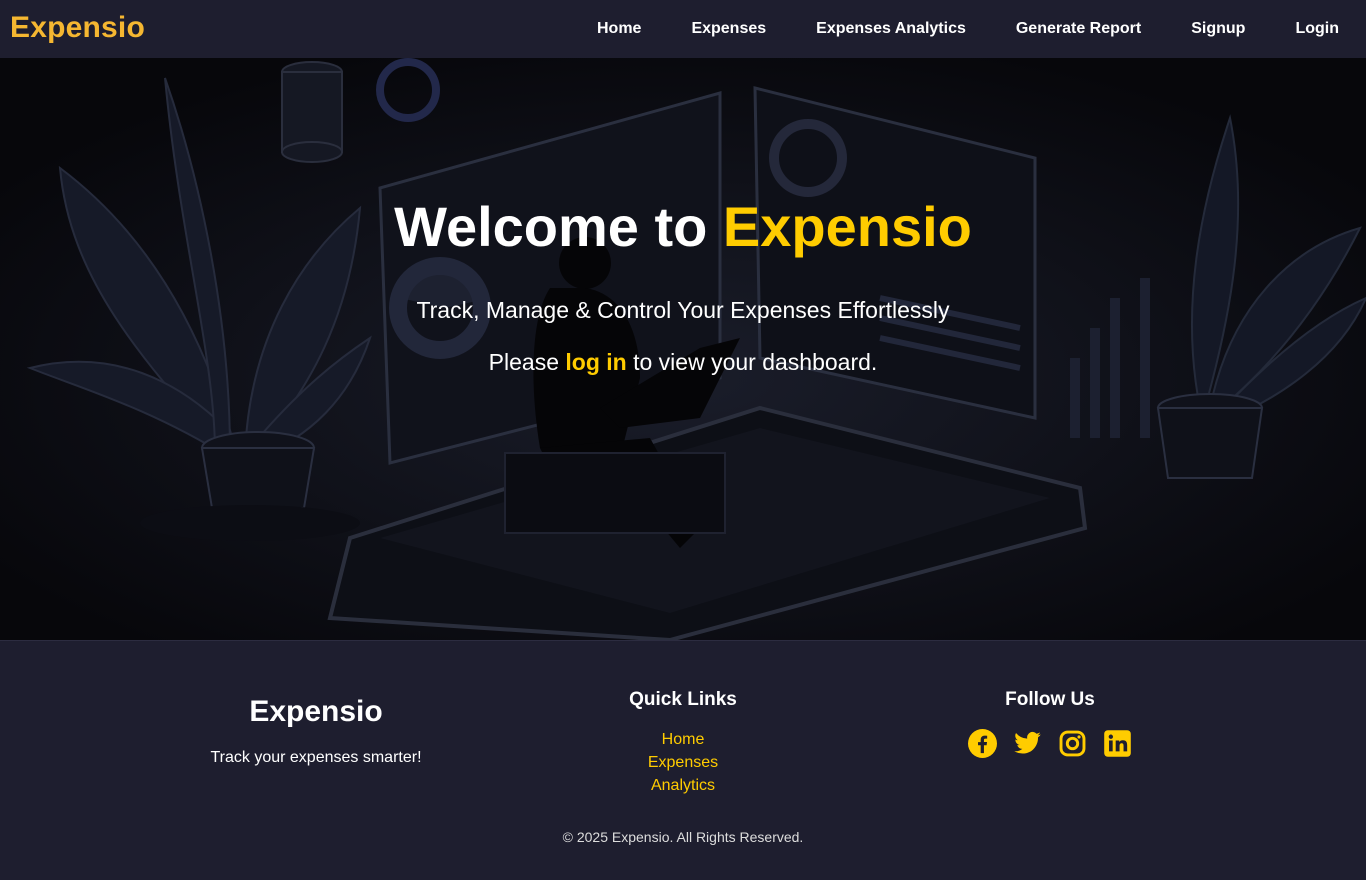  Describe the element at coordinates (683, 785) in the screenshot. I see `footer-link-analytics: Analytics` at that location.